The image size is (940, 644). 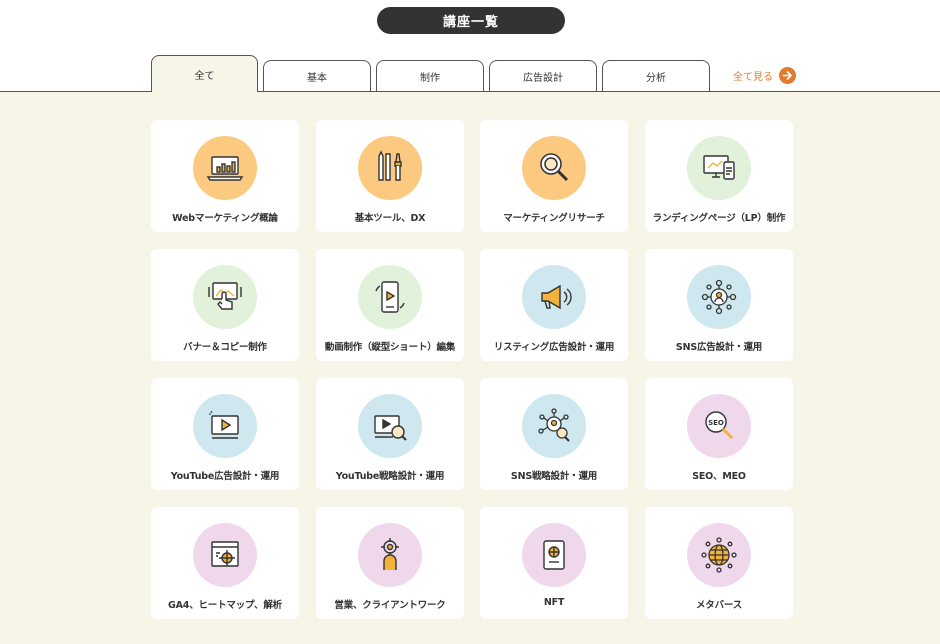 I want to click on course-label: SEO、MEO, so click(x=719, y=476).